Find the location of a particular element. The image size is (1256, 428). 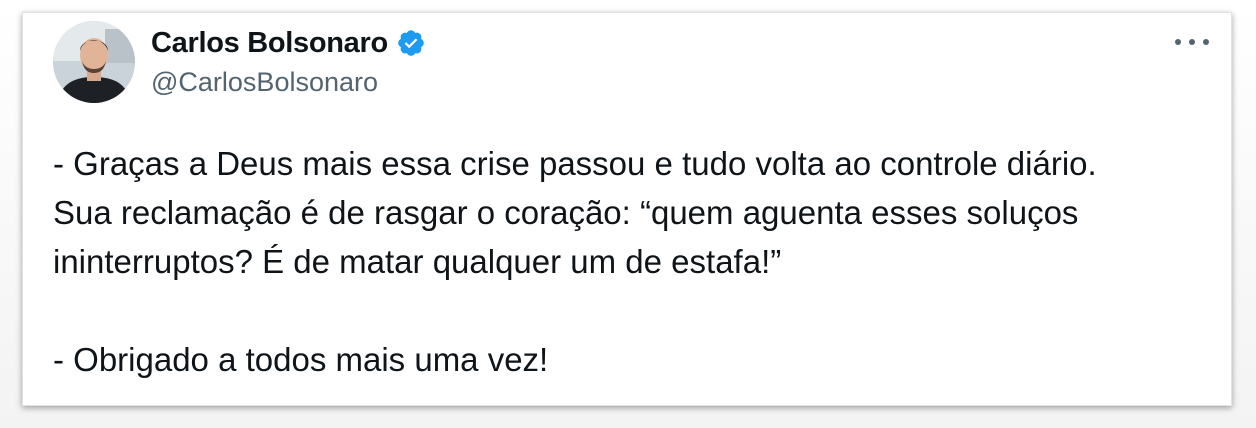

avatar-image is located at coordinates (94, 62).